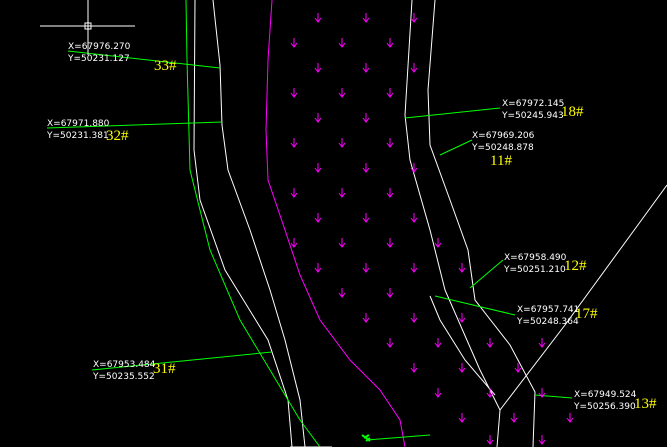 Image resolution: width=667 pixels, height=447 pixels. Describe the element at coordinates (452, 223) in the screenshot. I see `right-inner-boundary` at that location.